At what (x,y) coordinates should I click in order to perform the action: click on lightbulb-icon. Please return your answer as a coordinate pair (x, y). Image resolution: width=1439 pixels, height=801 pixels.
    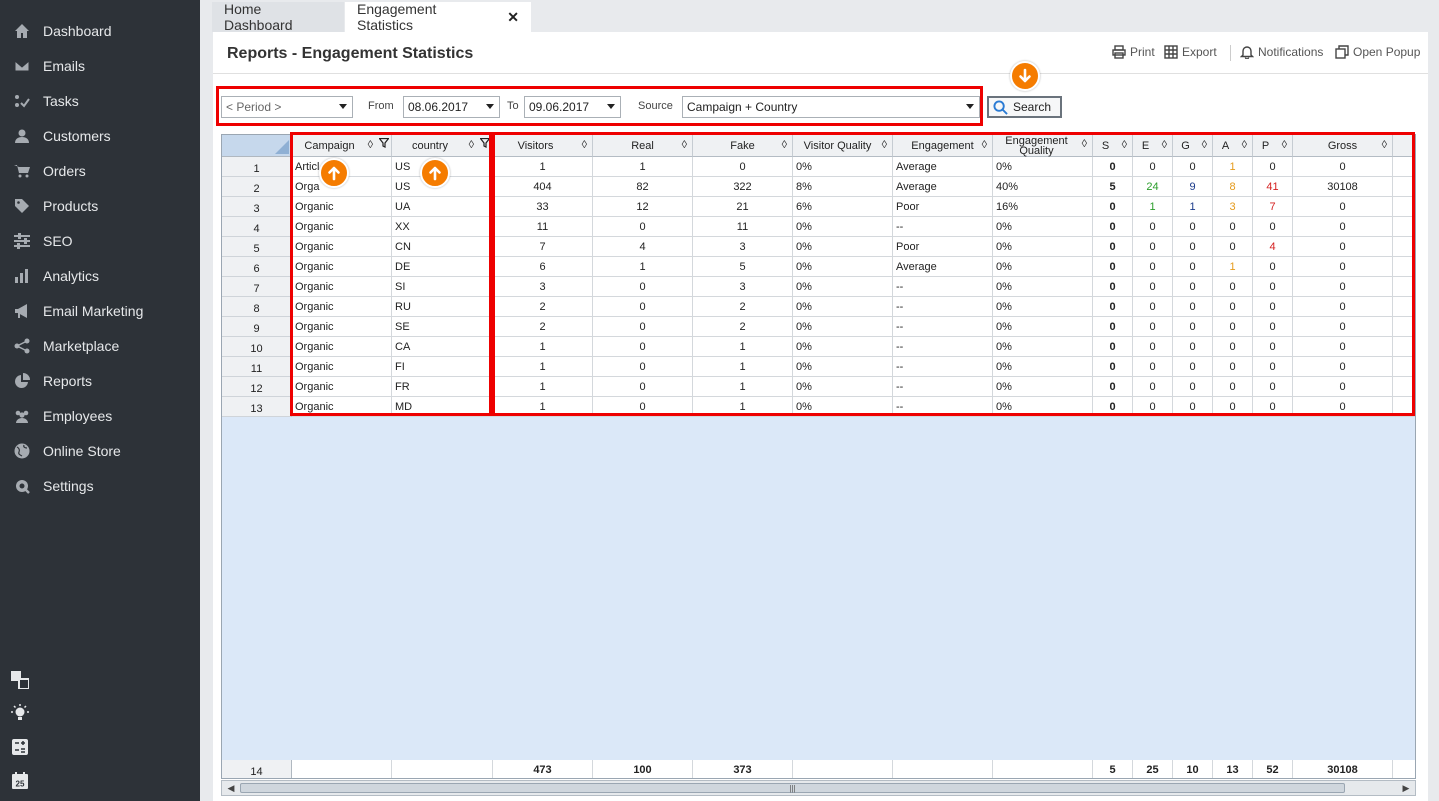
    Looking at the image, I should click on (21, 714).